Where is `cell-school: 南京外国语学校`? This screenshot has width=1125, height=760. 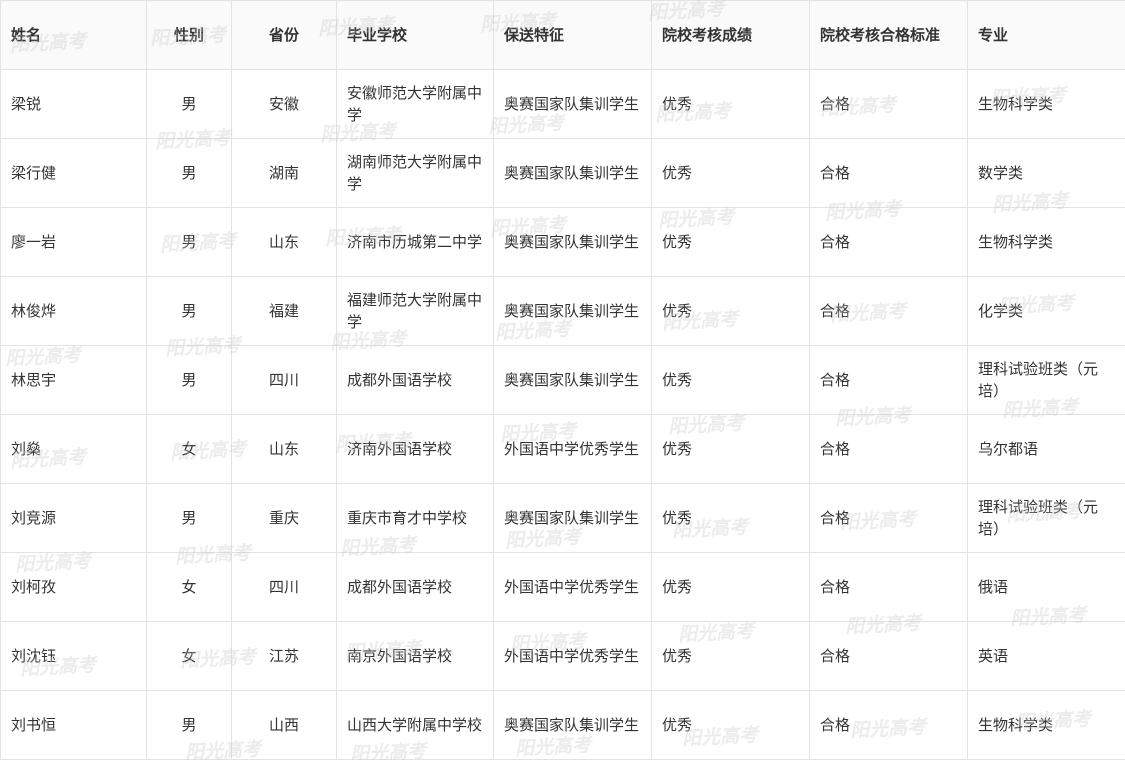 cell-school: 南京外国语学校 is located at coordinates (415, 656).